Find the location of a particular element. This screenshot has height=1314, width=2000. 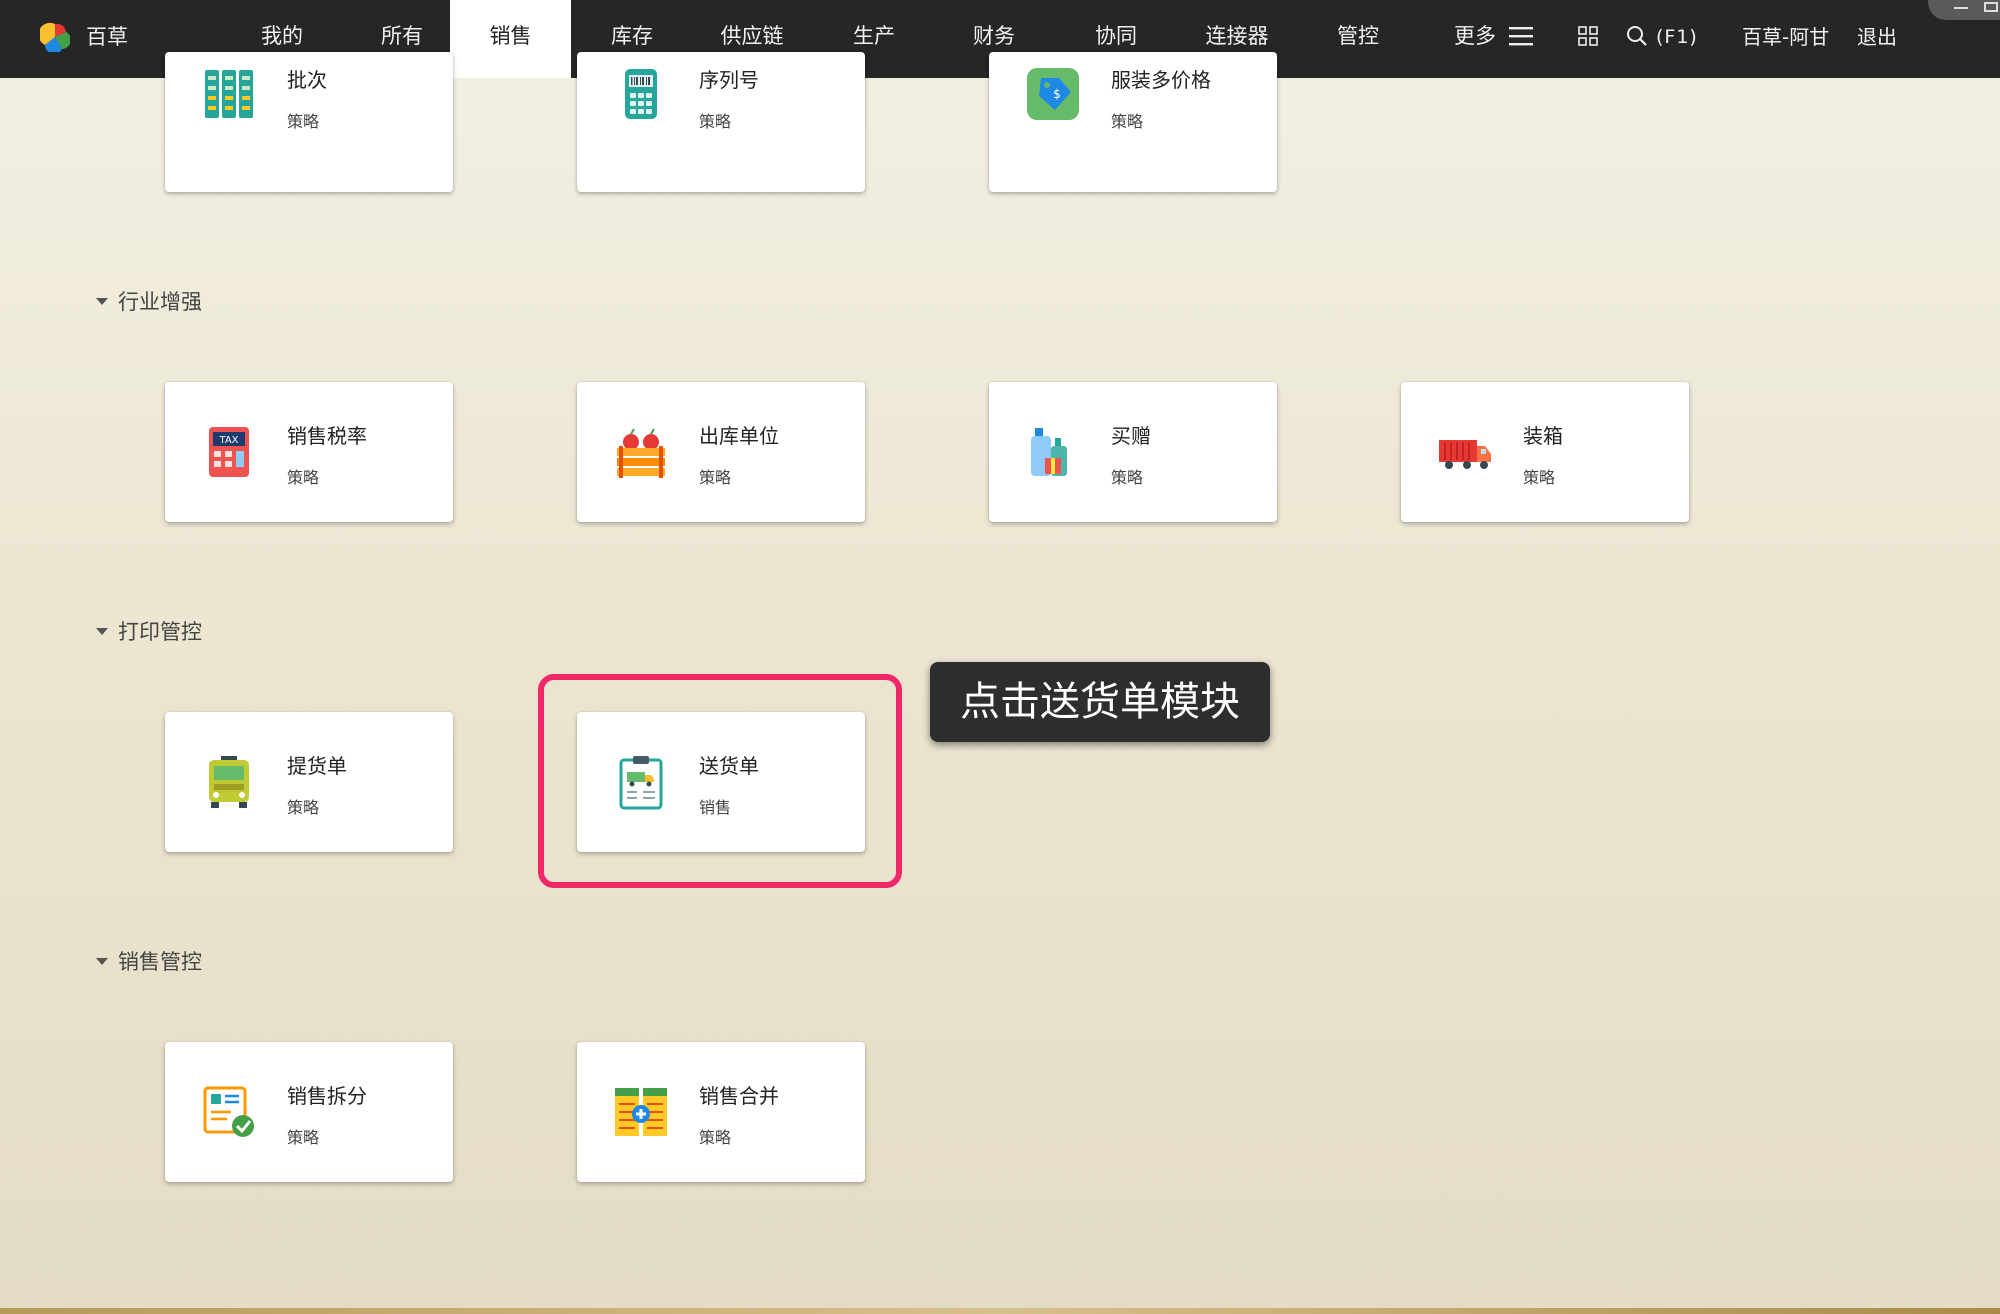

module-title: 提货单 is located at coordinates (317, 766).